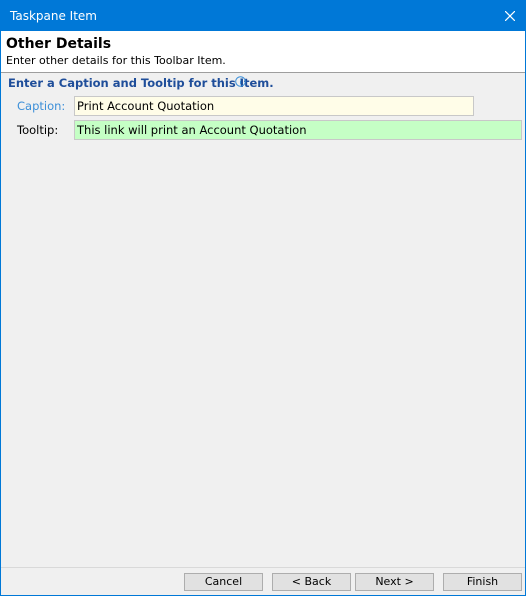 The image size is (526, 596). Describe the element at coordinates (298, 130) in the screenshot. I see `tooltip-input` at that location.